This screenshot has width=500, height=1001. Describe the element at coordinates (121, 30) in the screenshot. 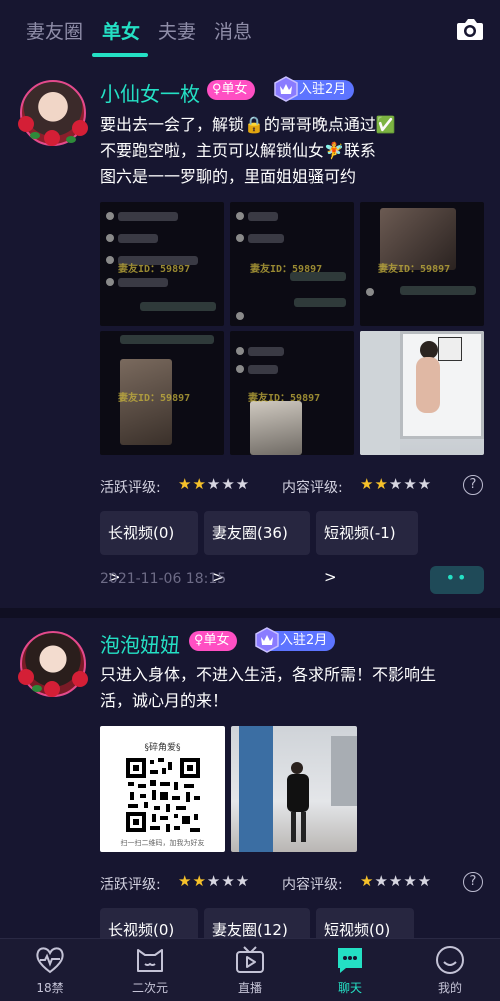

I see `tab-single-female: 单女` at that location.